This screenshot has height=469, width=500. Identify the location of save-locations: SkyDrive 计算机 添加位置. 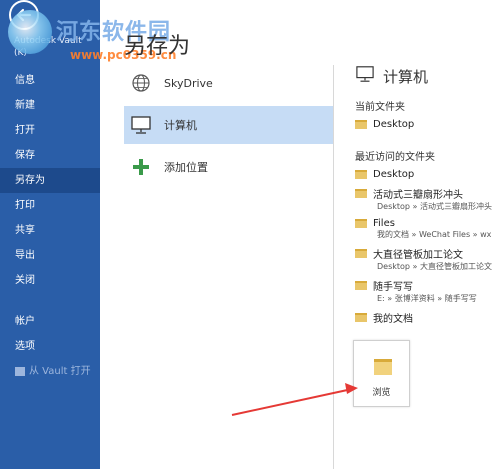
(229, 125).